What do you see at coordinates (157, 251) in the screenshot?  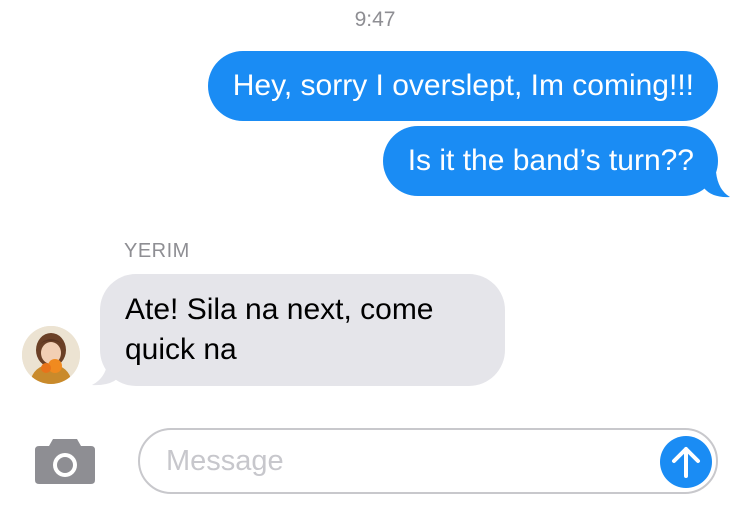 I see `sender-name: YERIM` at bounding box center [157, 251].